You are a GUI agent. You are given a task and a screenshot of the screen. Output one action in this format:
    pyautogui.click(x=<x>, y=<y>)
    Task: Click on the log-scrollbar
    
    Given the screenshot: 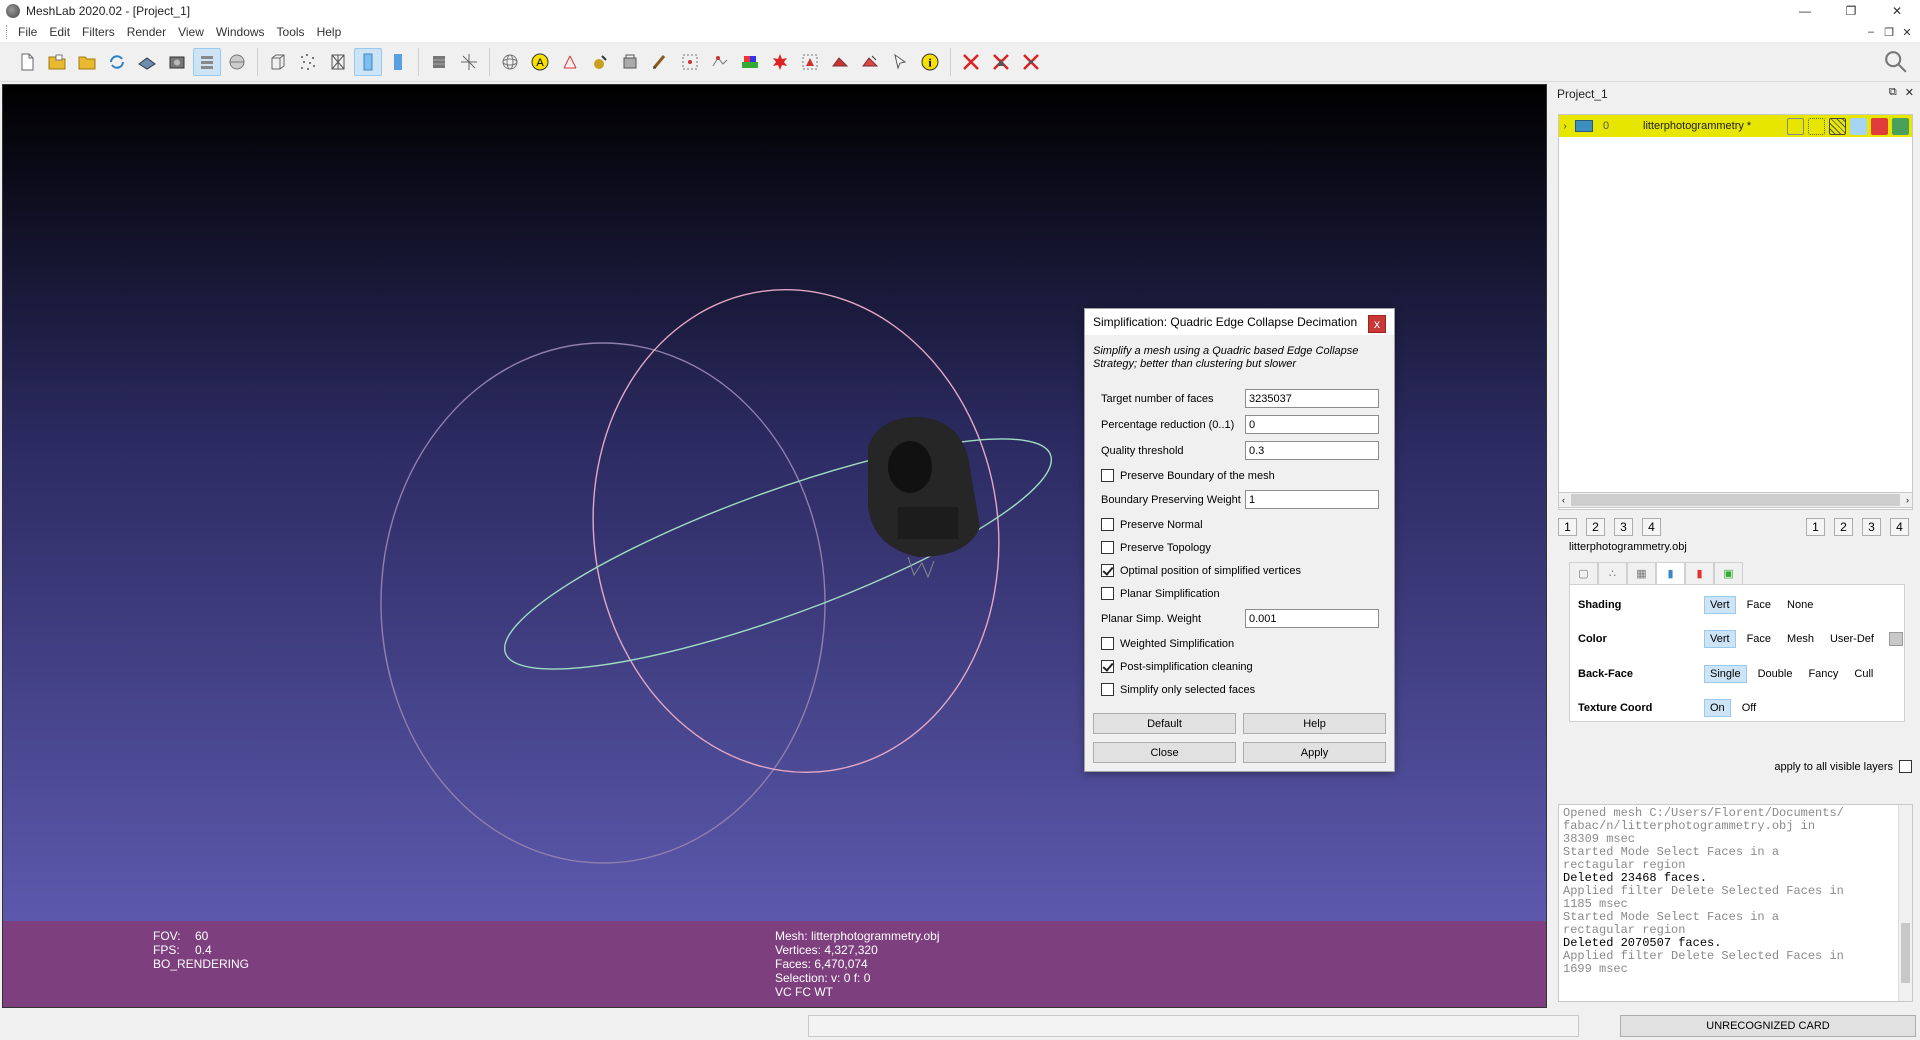 What is the action you would take?
    pyautogui.click(x=1905, y=903)
    